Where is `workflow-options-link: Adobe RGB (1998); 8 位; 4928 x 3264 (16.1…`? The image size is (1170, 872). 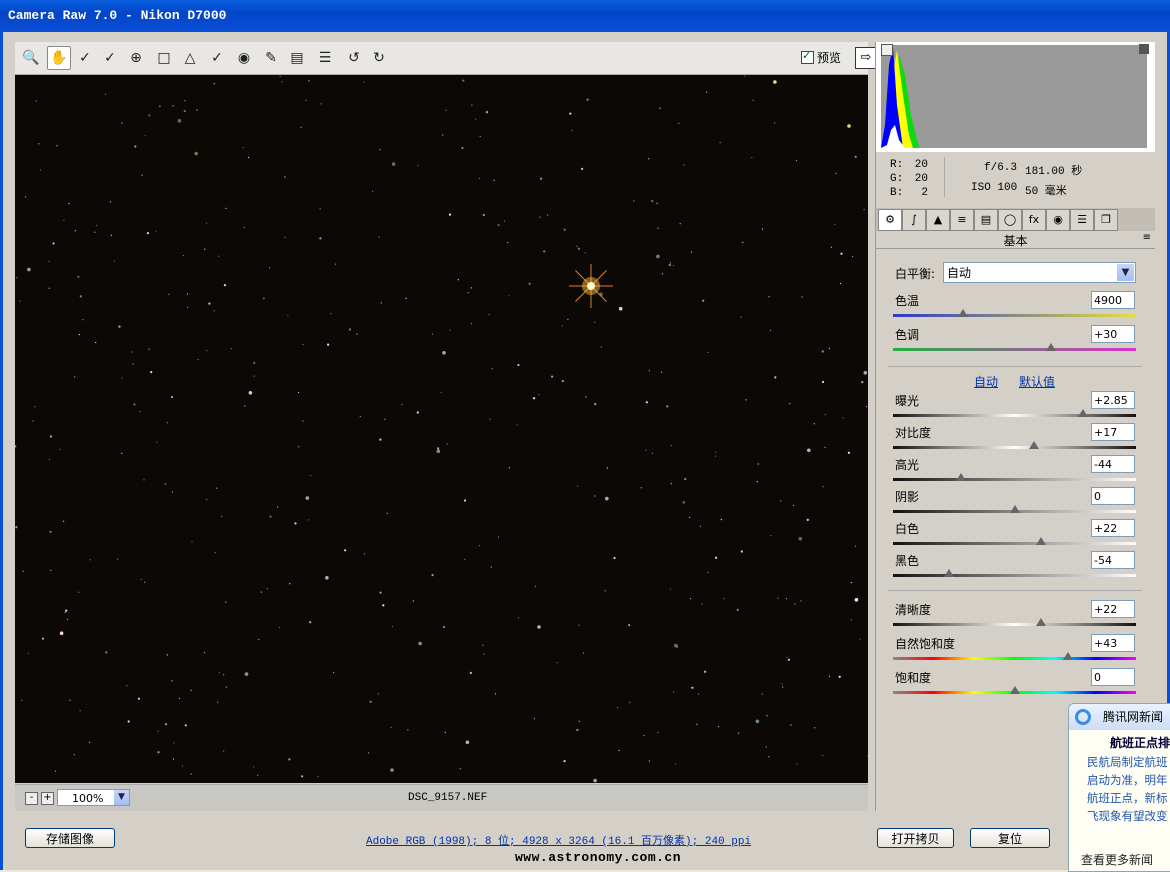
workflow-options-link: Adobe RGB (1998); 8 位; 4928 x 3264 (16.1… is located at coordinates (558, 840).